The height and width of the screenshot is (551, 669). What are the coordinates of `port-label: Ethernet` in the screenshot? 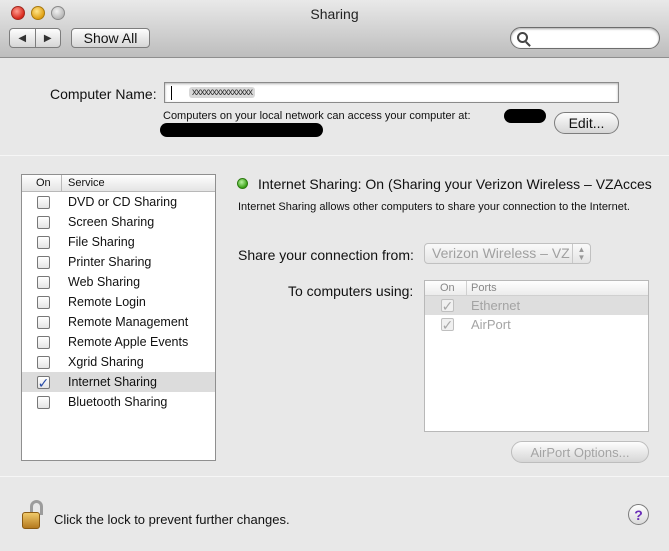 It's located at (496, 305).